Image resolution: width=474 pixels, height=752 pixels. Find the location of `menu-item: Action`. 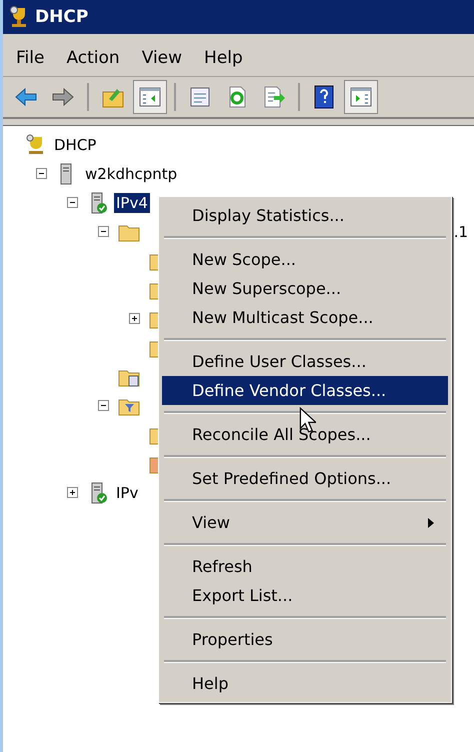

menu-item: Action is located at coordinates (93, 58).